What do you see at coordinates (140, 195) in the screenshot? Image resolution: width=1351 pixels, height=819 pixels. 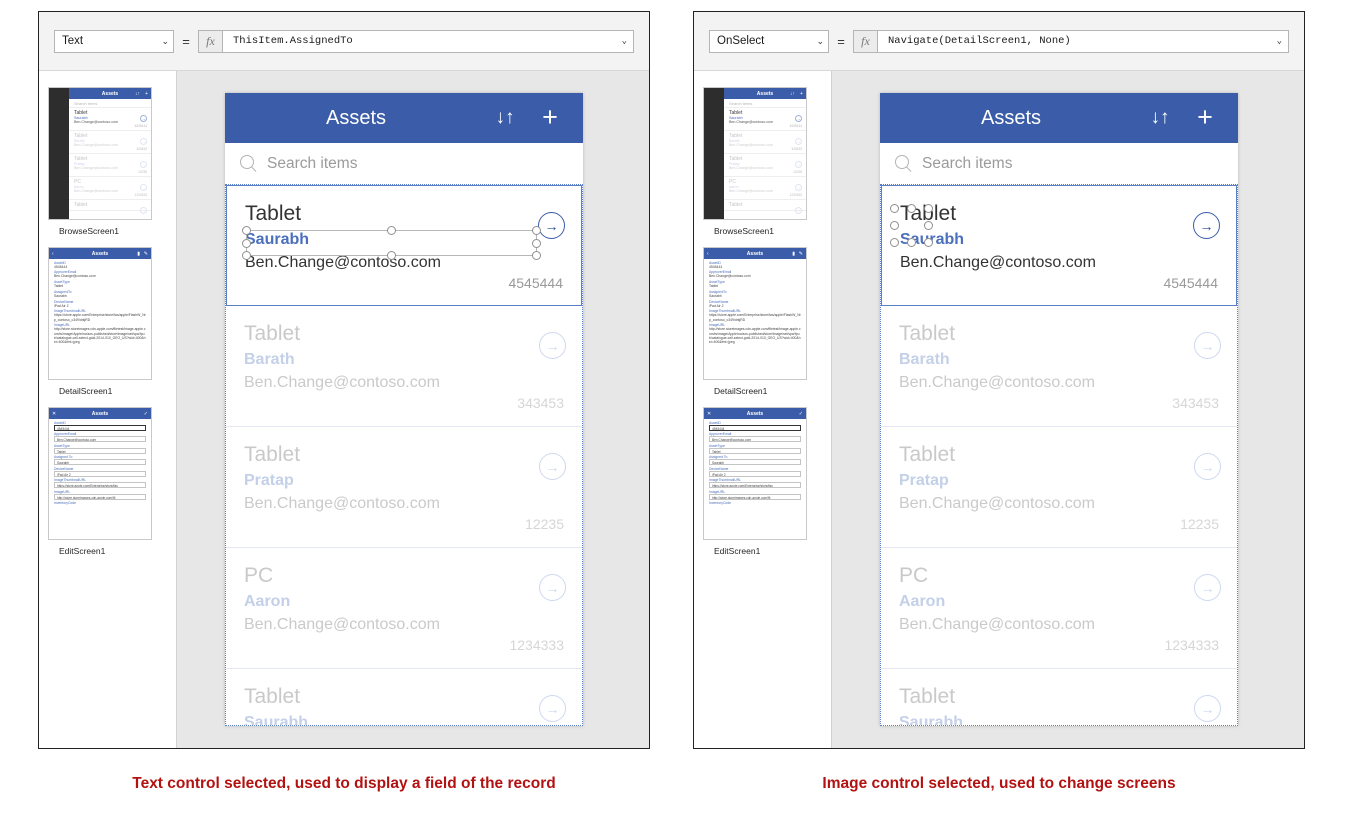 I see `thumb-row-num: 1234333` at bounding box center [140, 195].